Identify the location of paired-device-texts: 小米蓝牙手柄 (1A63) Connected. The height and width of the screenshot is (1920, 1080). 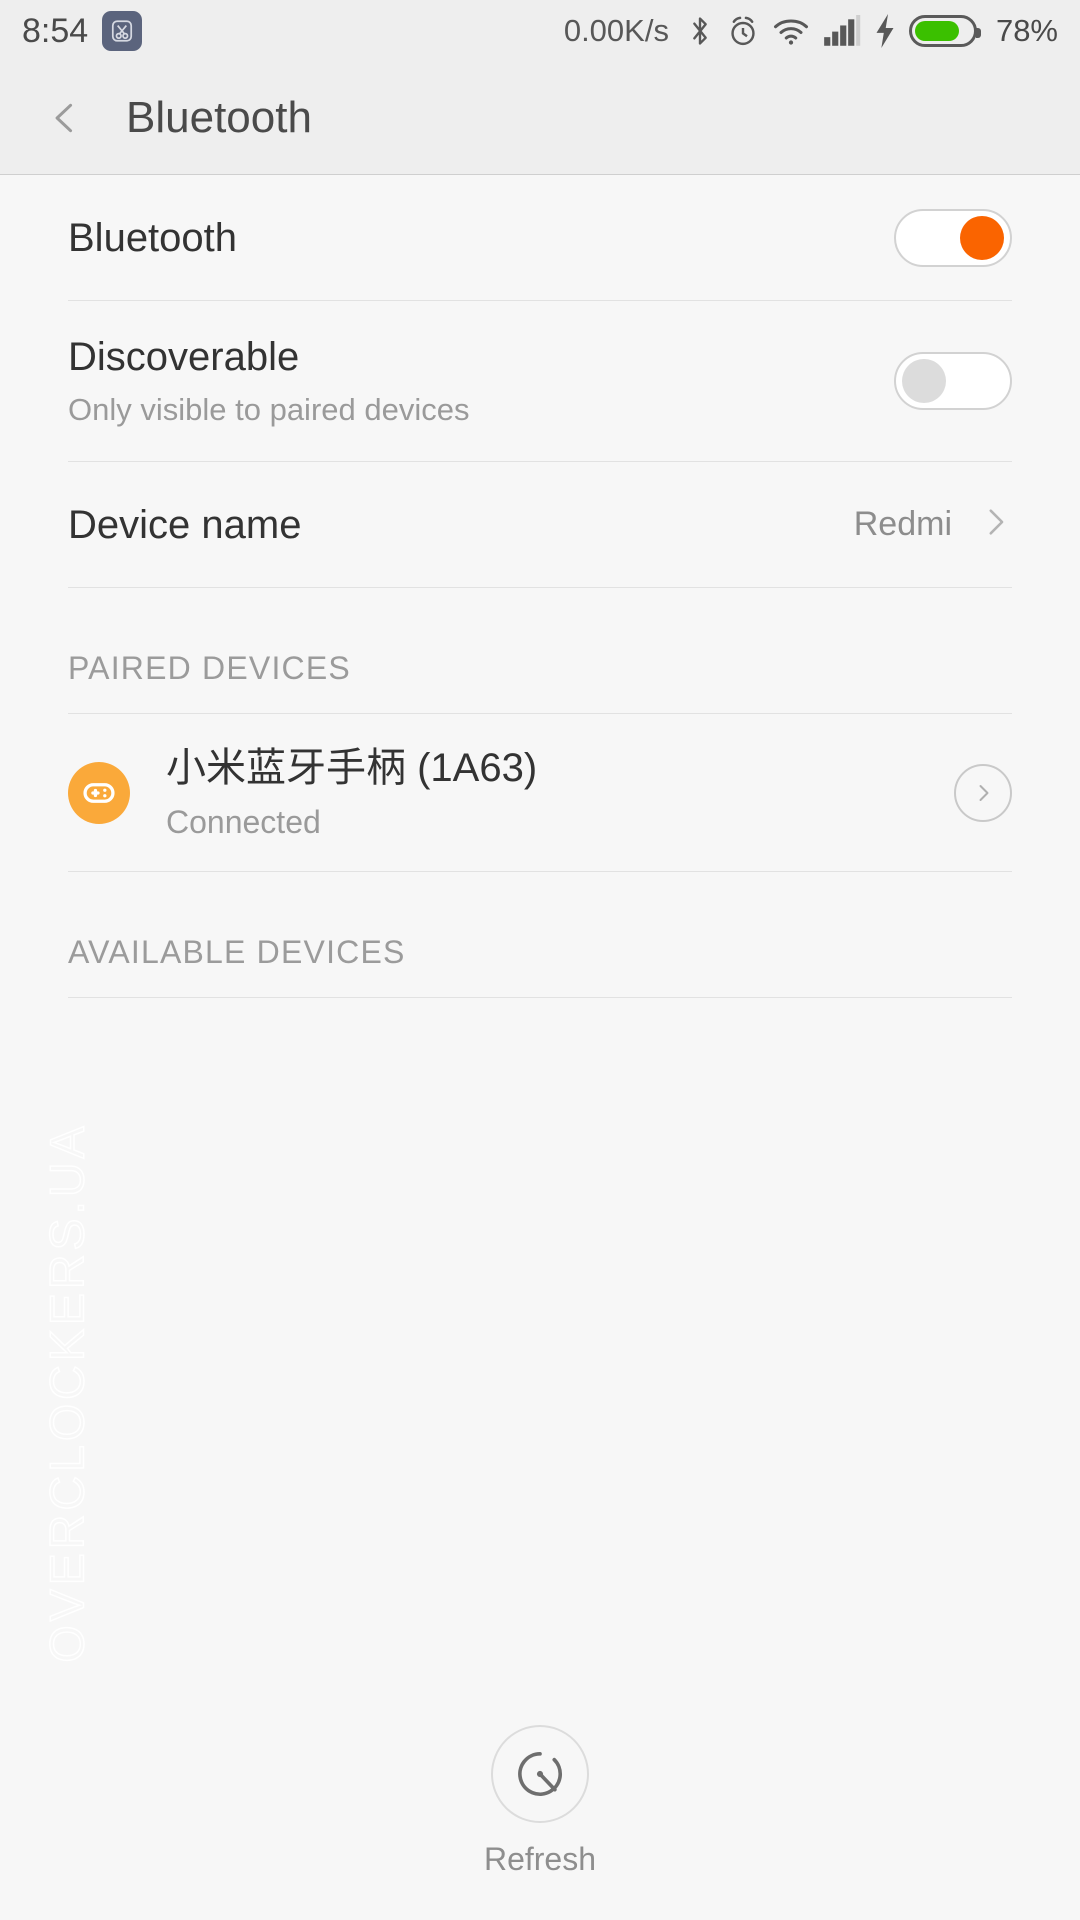
(560, 792).